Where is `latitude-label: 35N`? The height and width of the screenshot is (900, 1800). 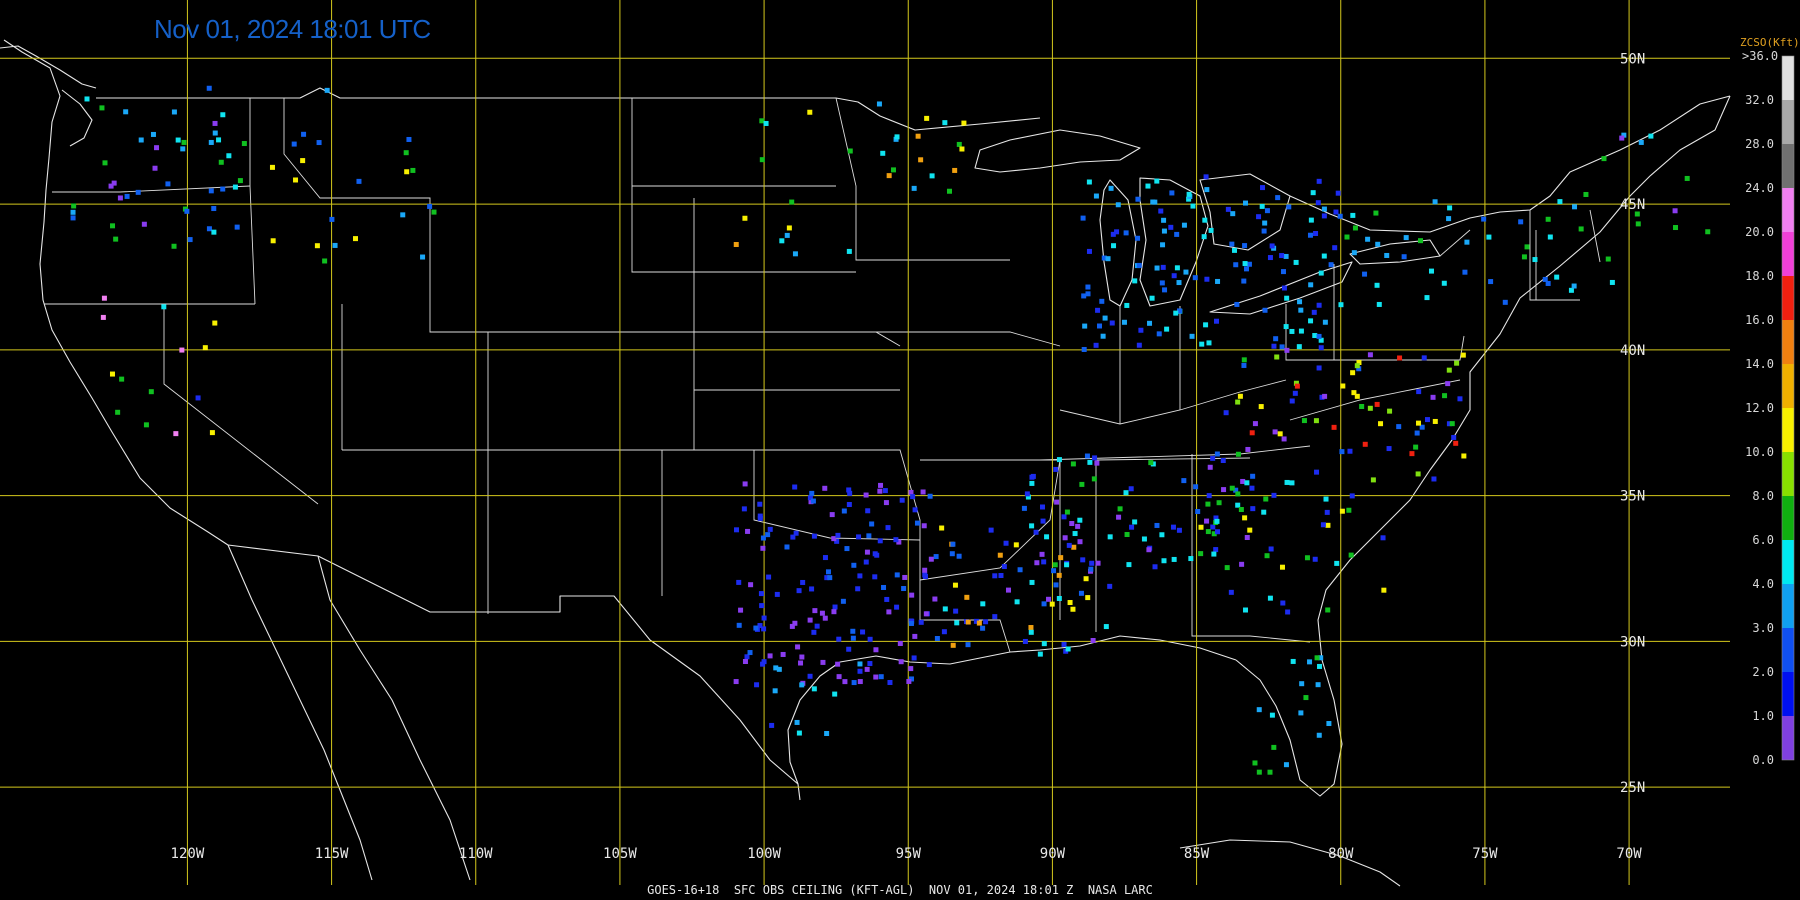
latitude-label: 35N is located at coordinates (1632, 497).